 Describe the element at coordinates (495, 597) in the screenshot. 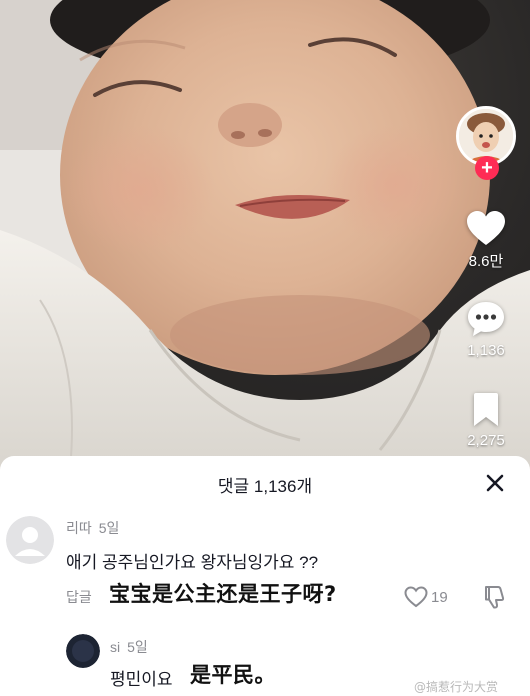

I see `thumbs-down-icon` at that location.